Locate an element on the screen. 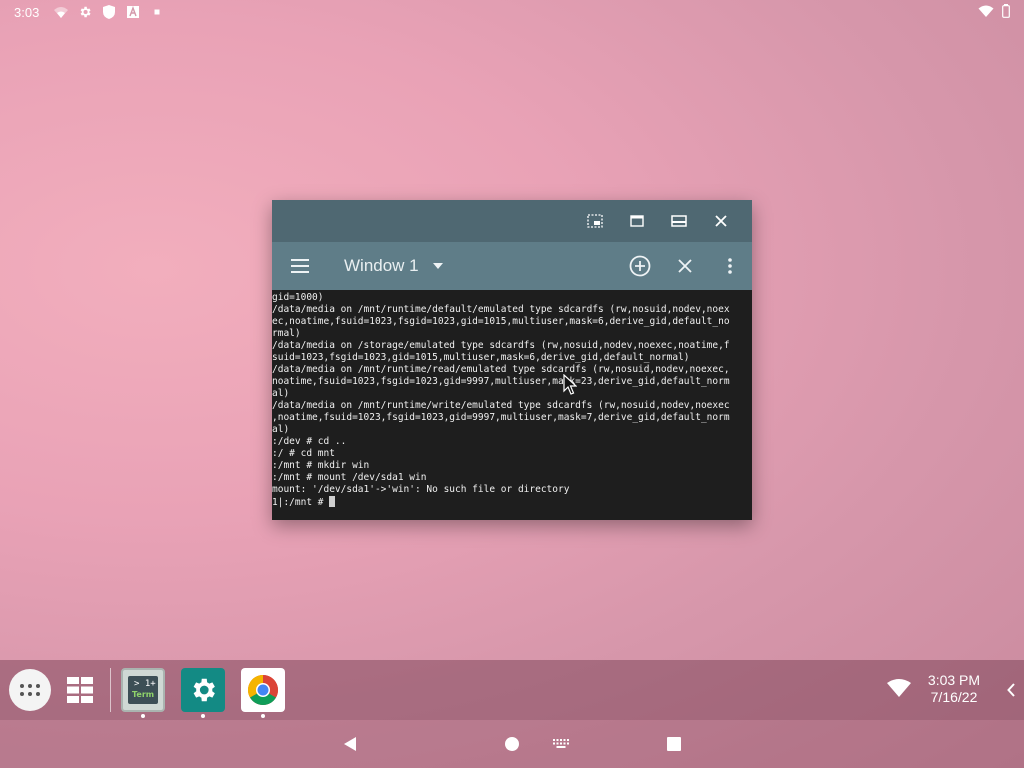 The image size is (1024, 768). status-time: 3:03 is located at coordinates (27, 12).